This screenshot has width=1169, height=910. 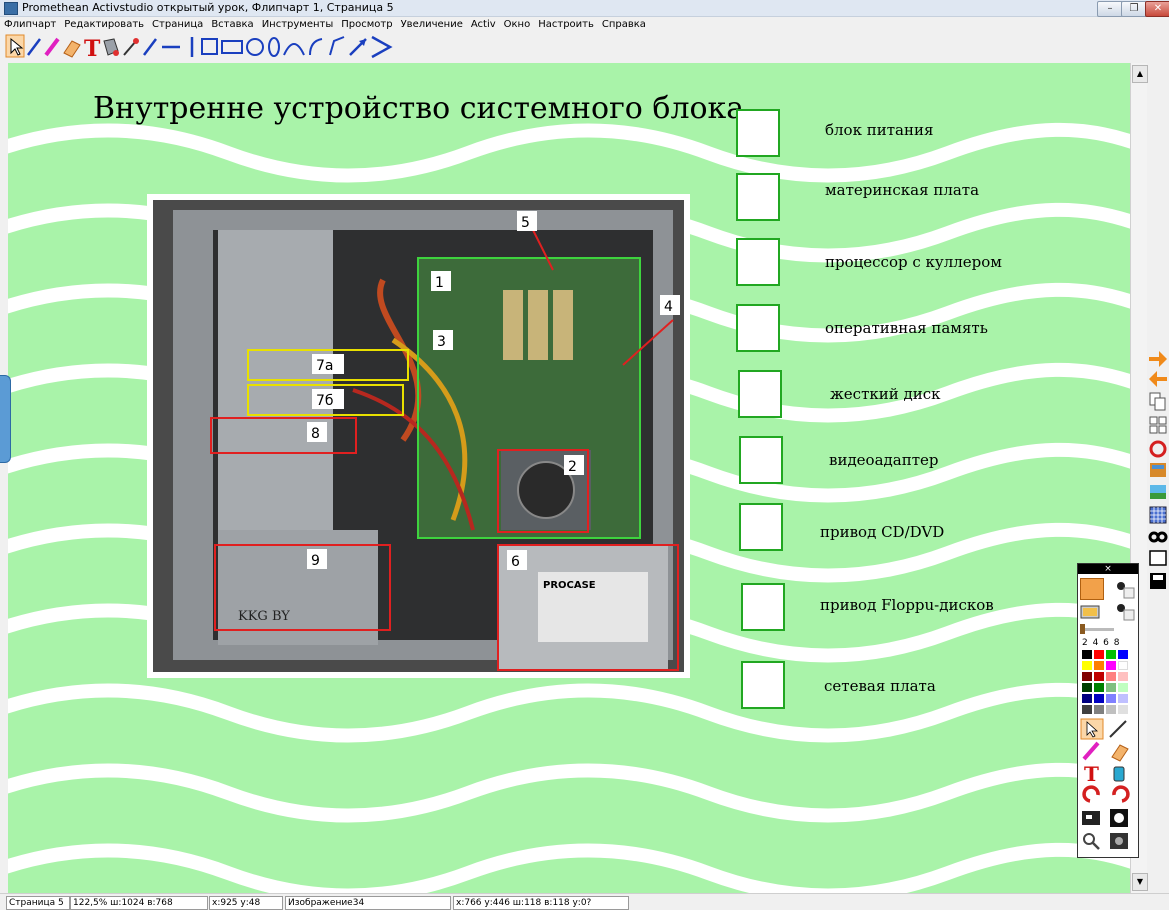 I want to click on menu-zoom: Увеличение, so click(x=432, y=25).